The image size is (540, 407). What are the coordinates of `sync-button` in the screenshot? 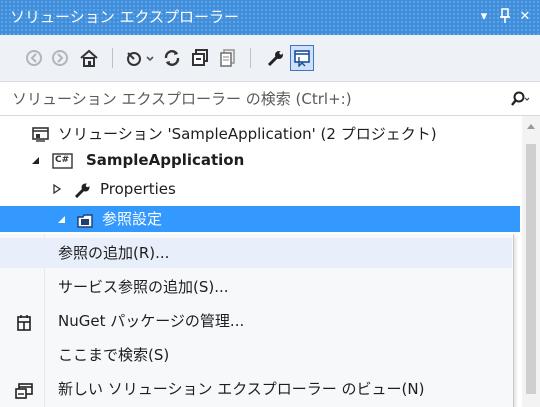 It's located at (172, 58).